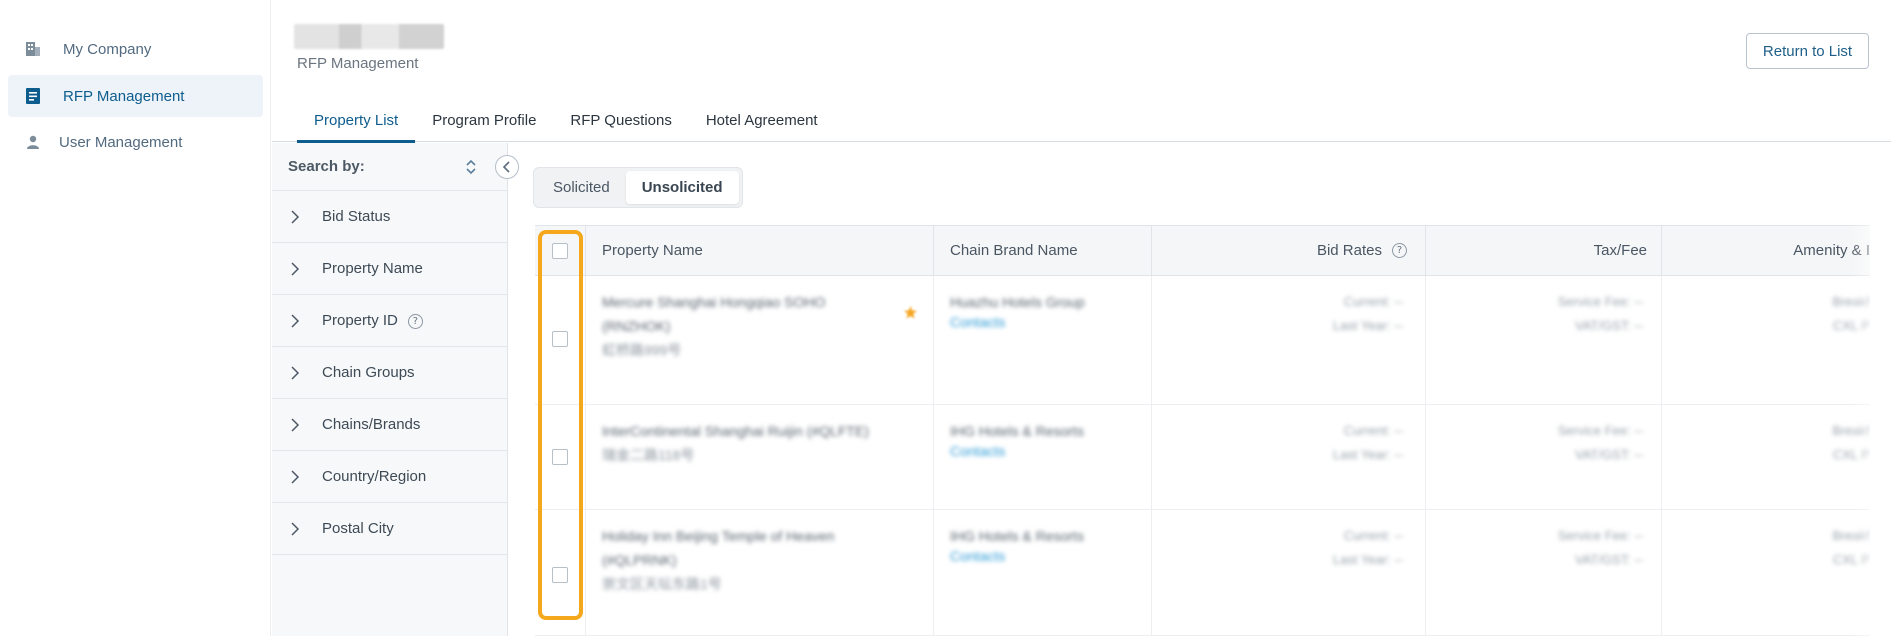 The height and width of the screenshot is (636, 1891). I want to click on select-all-checkbox, so click(560, 250).